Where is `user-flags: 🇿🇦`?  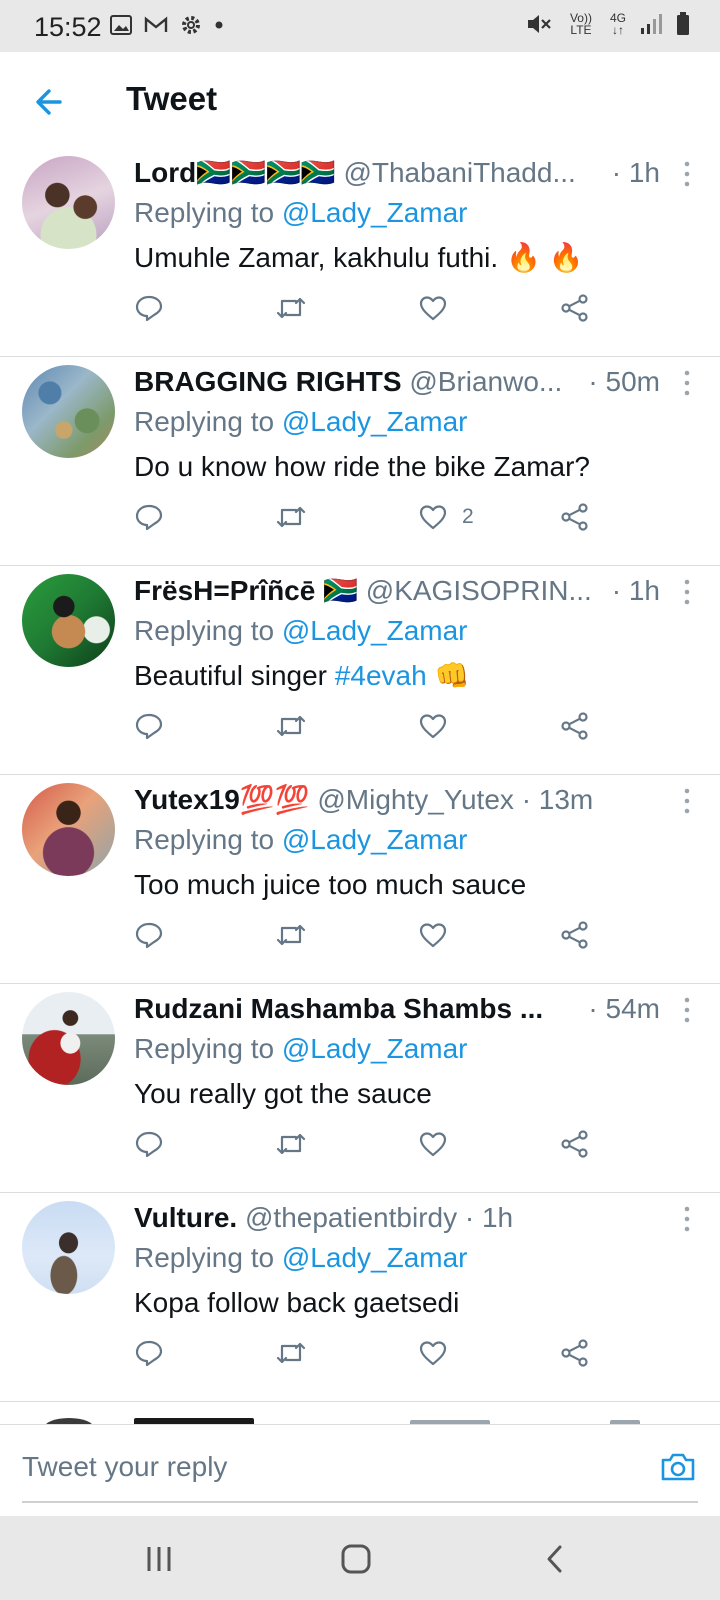 user-flags: 🇿🇦 is located at coordinates (340, 590).